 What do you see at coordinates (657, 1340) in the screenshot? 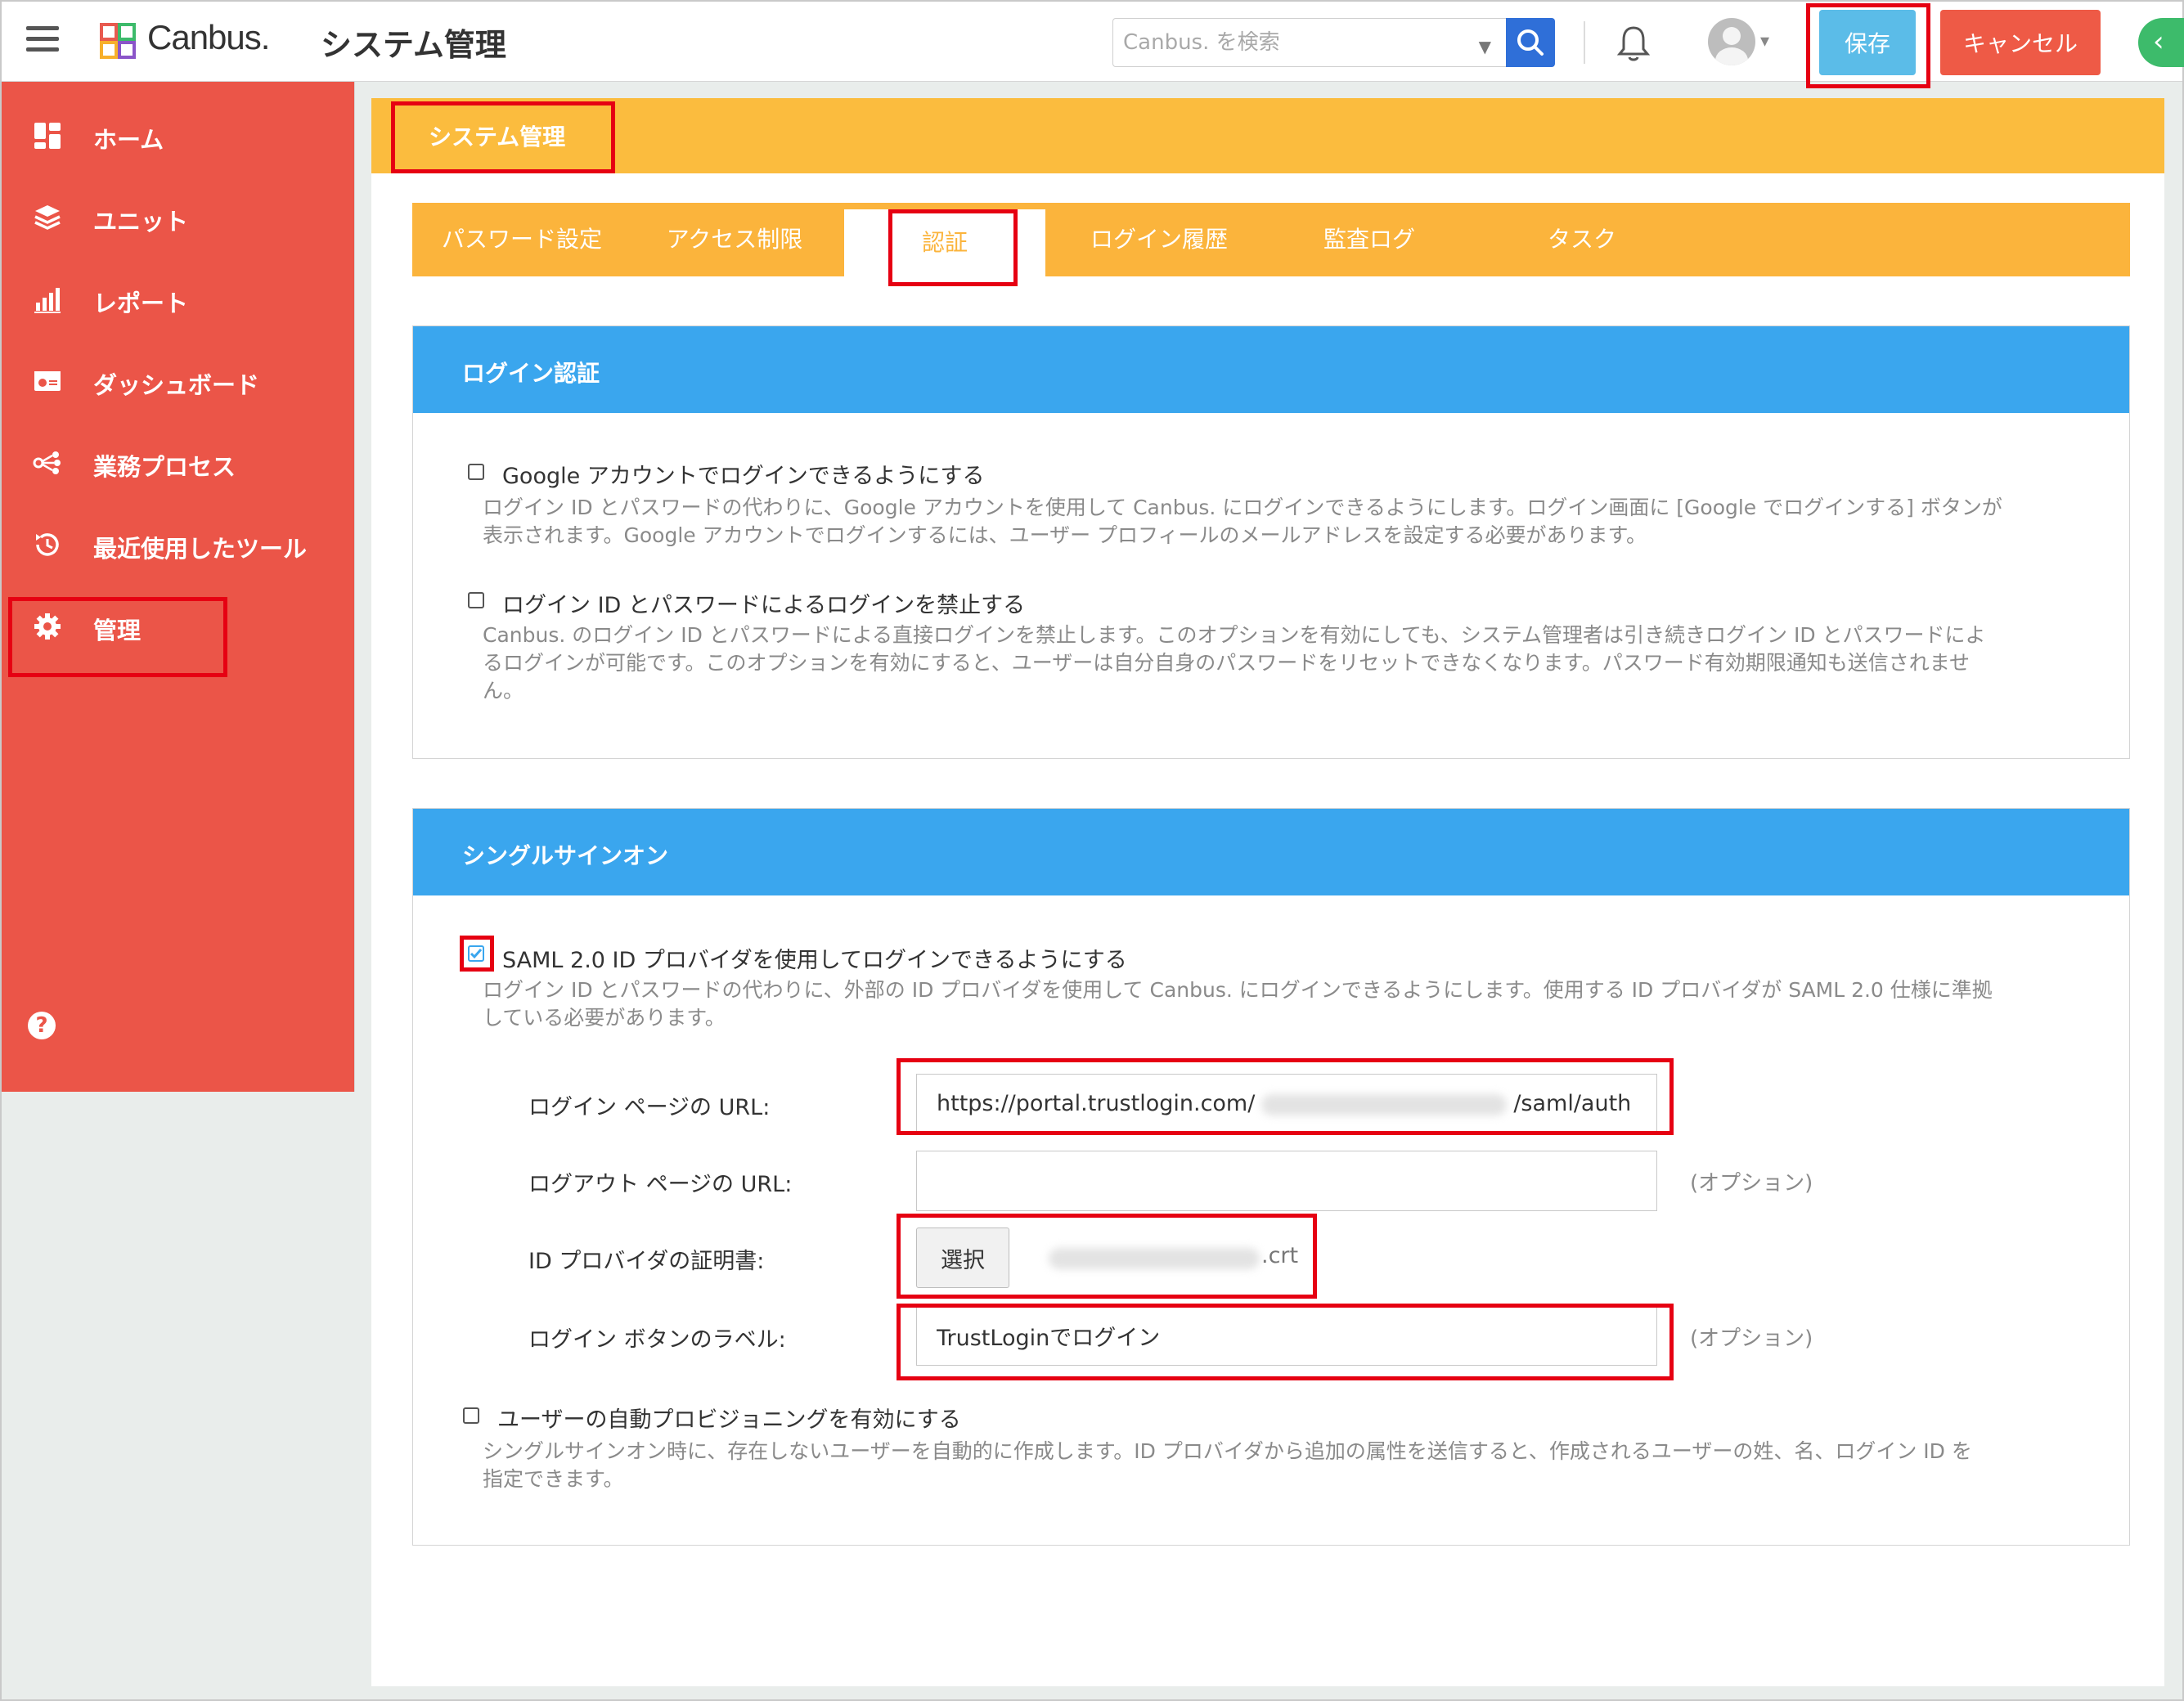
I see `login-button-label-label: ログイン ボタンのラベル:` at bounding box center [657, 1340].